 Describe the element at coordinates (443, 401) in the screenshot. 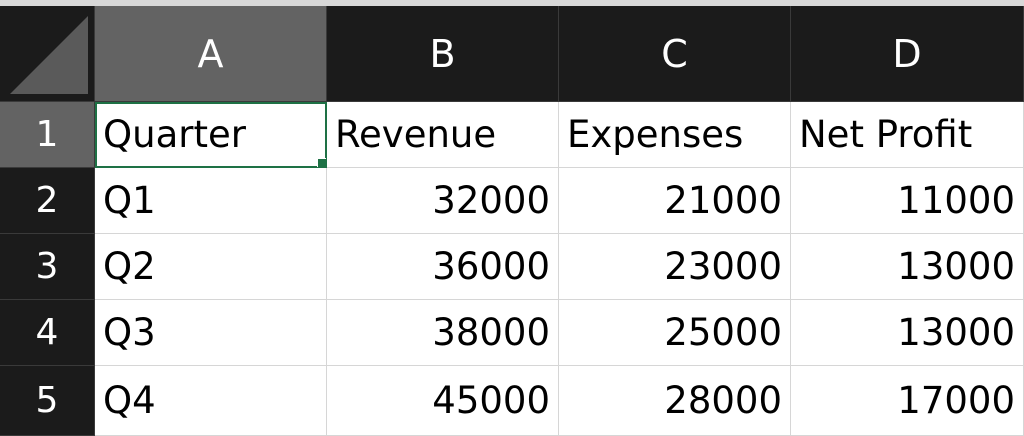

I see `cell-b5: 45000` at that location.